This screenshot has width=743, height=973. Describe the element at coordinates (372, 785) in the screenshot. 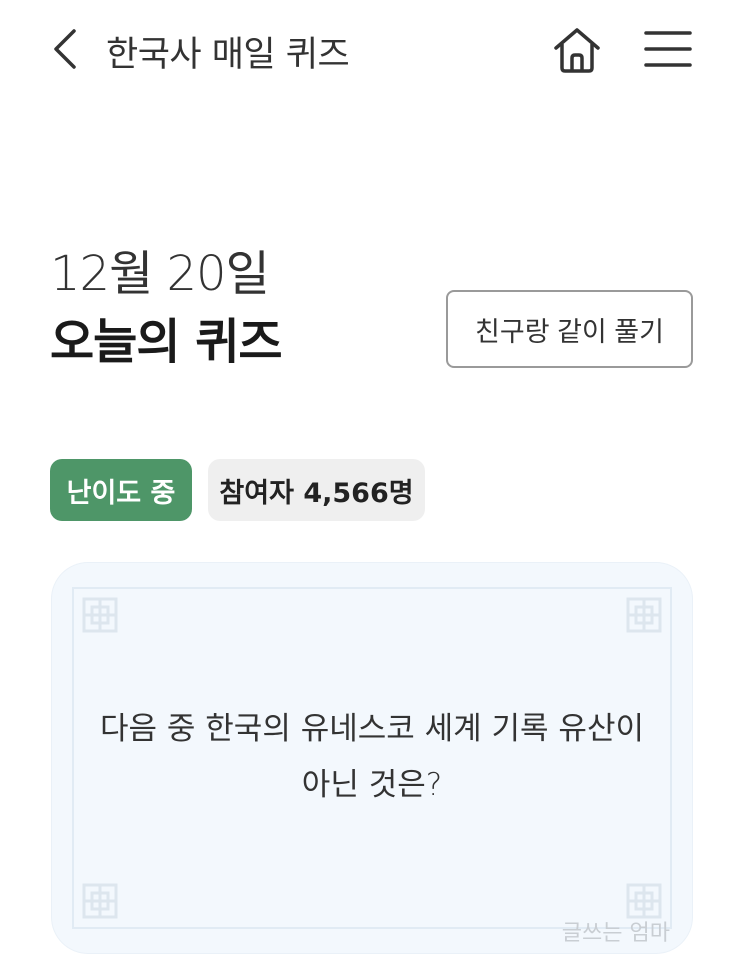

I see `question-line: 아닌 것은?` at that location.